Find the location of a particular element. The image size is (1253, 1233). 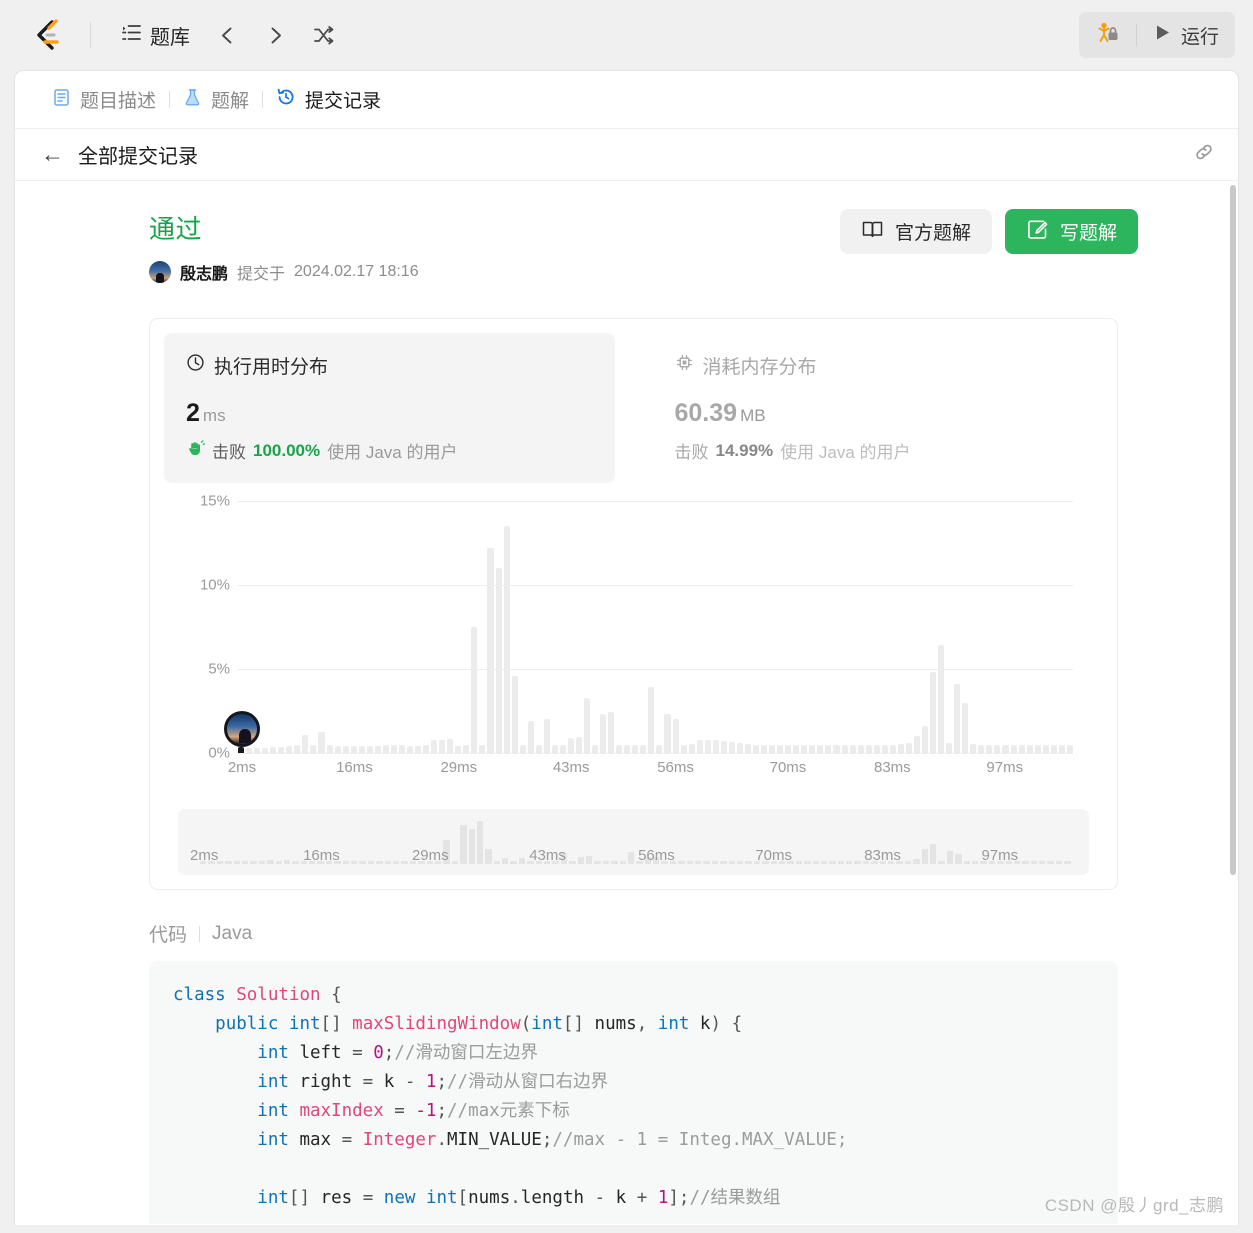

chevron-left-icon is located at coordinates (227, 35).